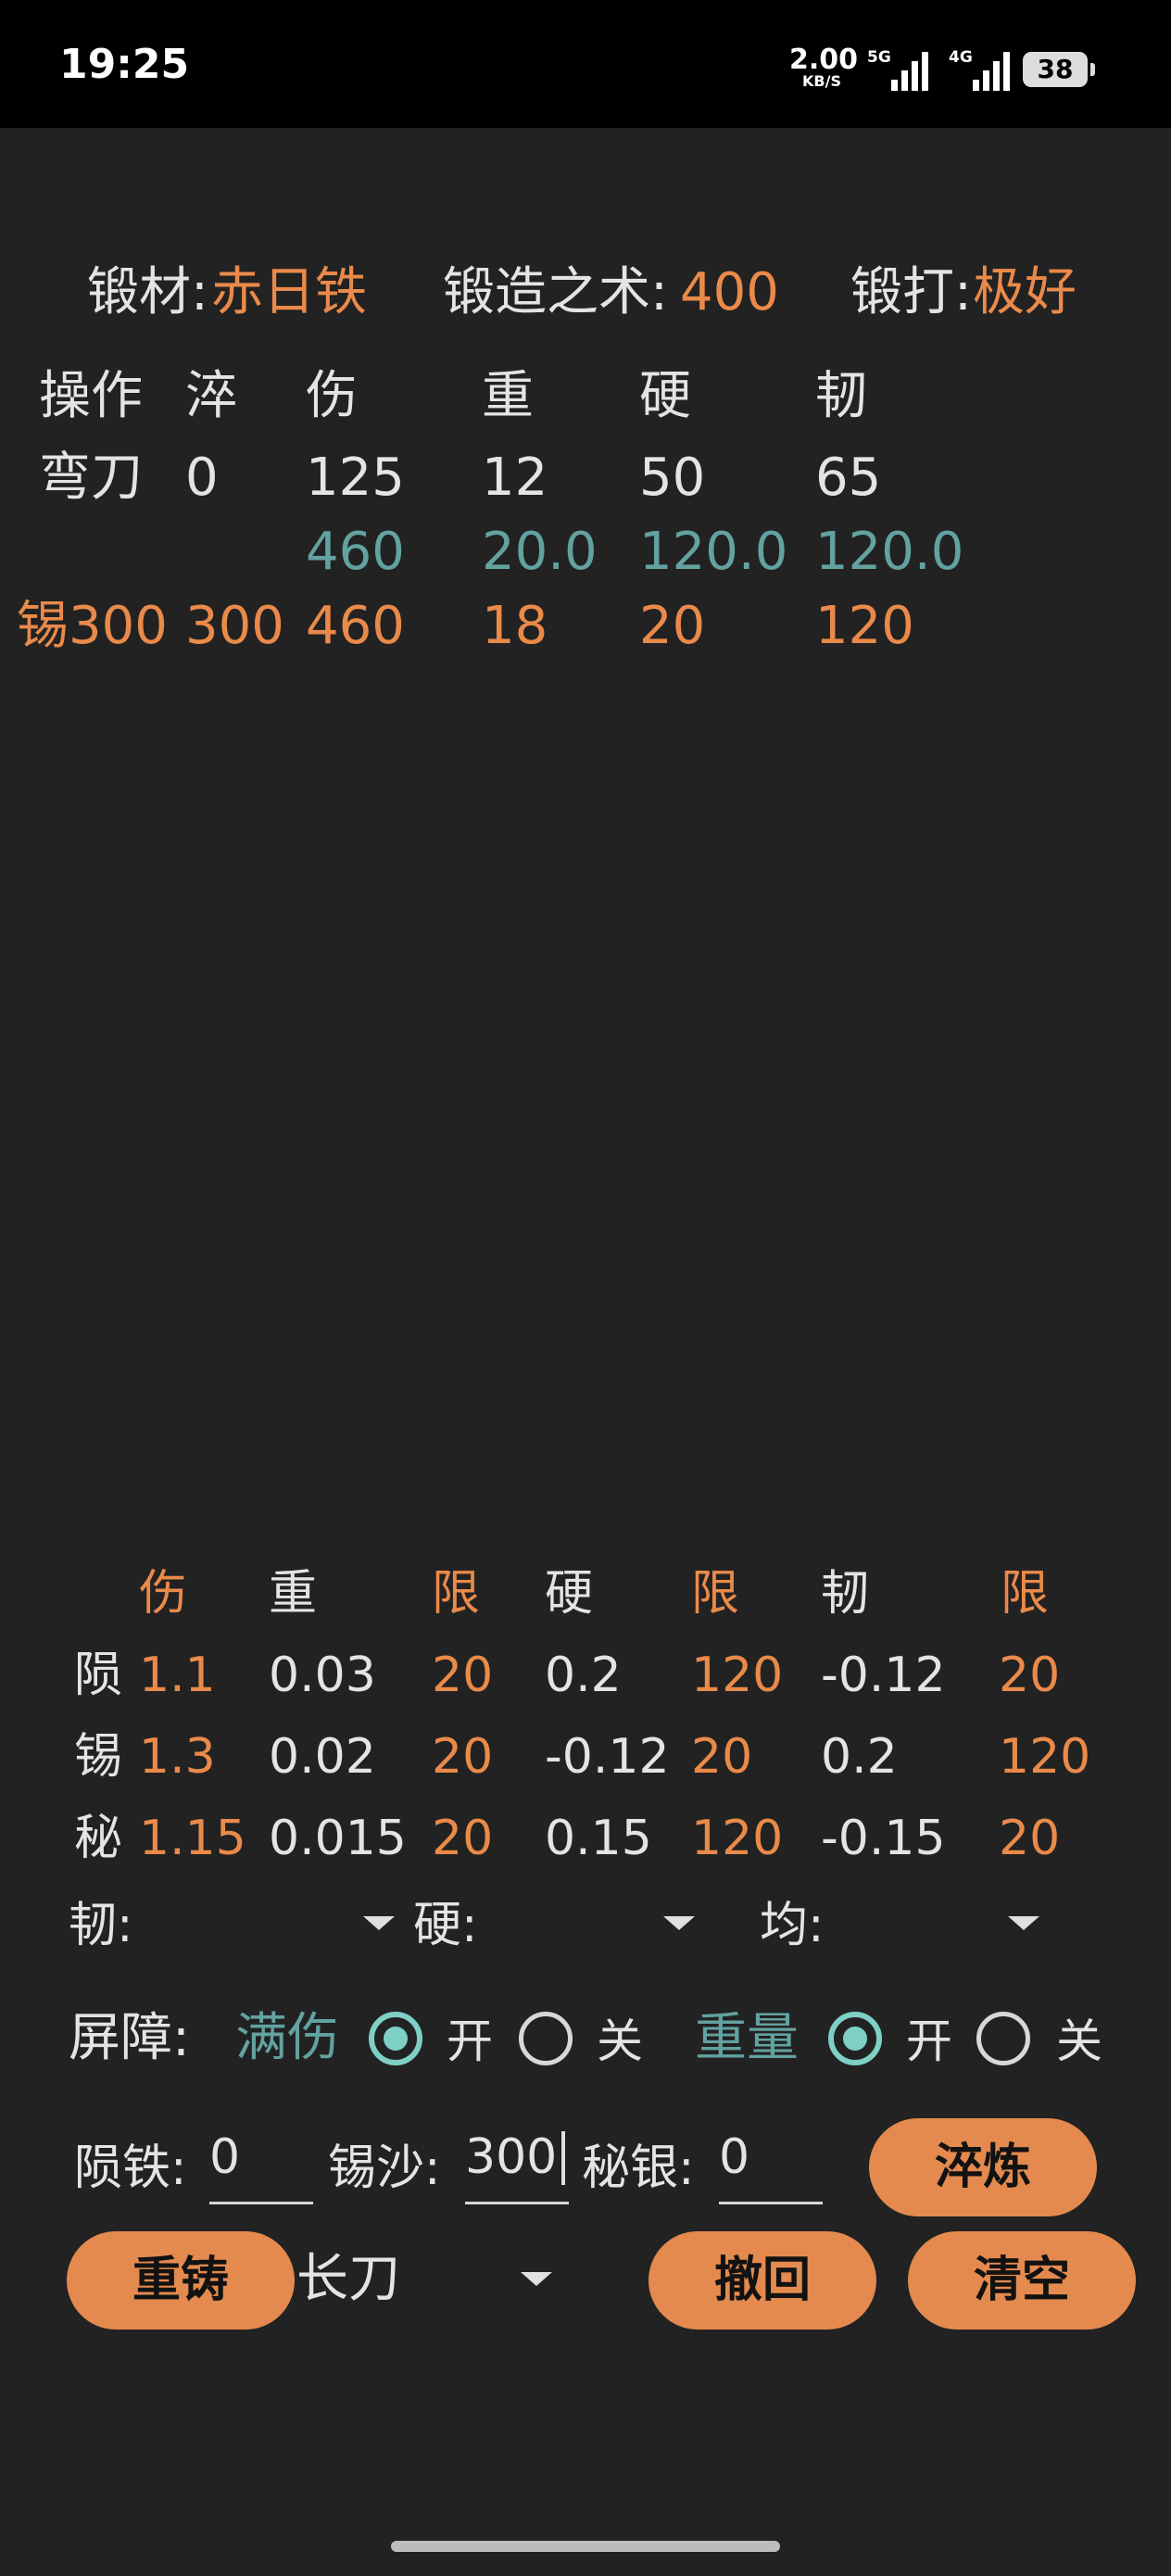  What do you see at coordinates (822, 81) in the screenshot?
I see `net-speed-unit: KB/S` at bounding box center [822, 81].